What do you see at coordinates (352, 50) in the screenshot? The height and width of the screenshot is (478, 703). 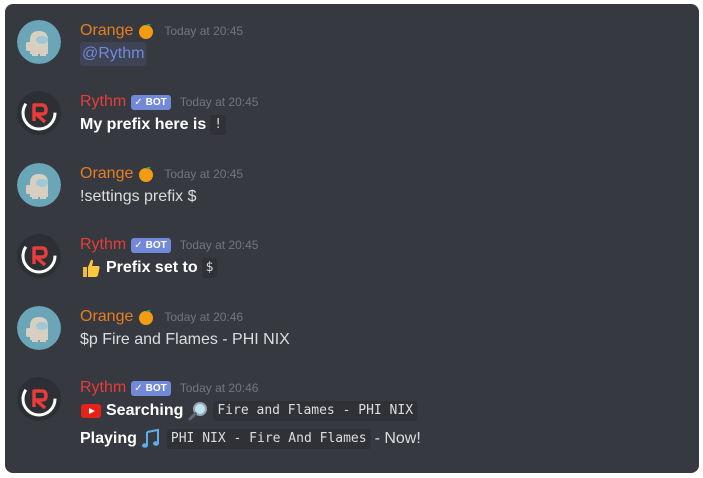 I see `message-item: Orange Today at 20:45 @Rythm` at bounding box center [352, 50].